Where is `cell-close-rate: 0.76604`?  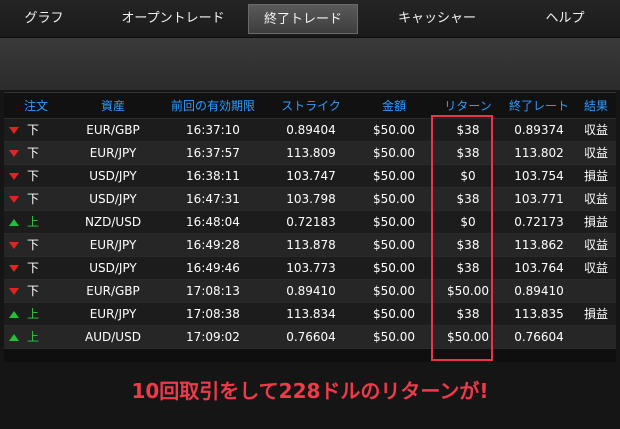 cell-close-rate: 0.76604 is located at coordinates (539, 337).